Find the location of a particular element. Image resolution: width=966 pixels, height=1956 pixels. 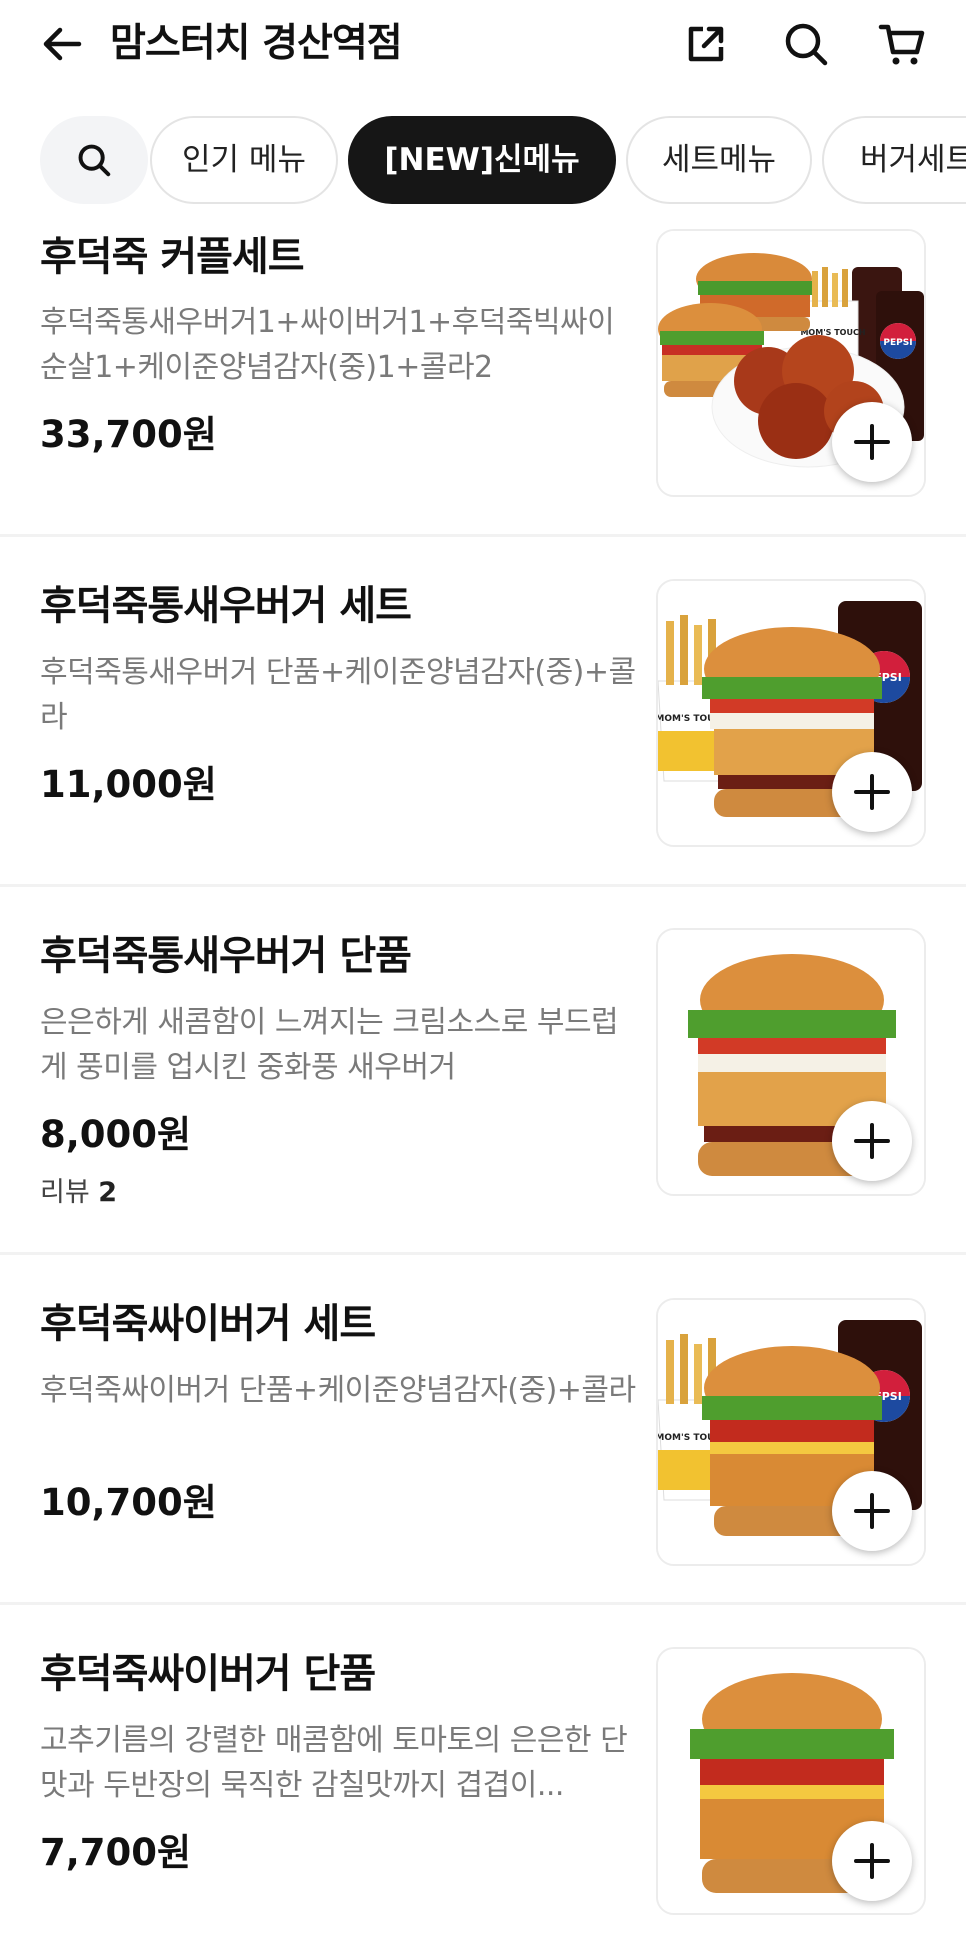

cart-button is located at coordinates (902, 44).